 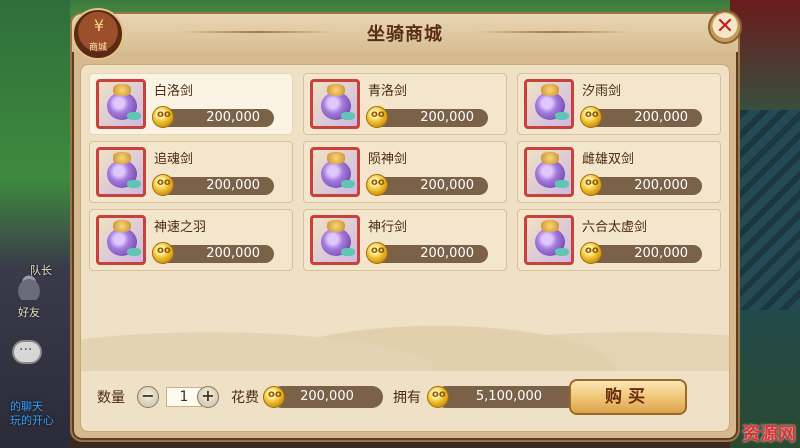 What do you see at coordinates (35, 224) in the screenshot?
I see `background-left` at bounding box center [35, 224].